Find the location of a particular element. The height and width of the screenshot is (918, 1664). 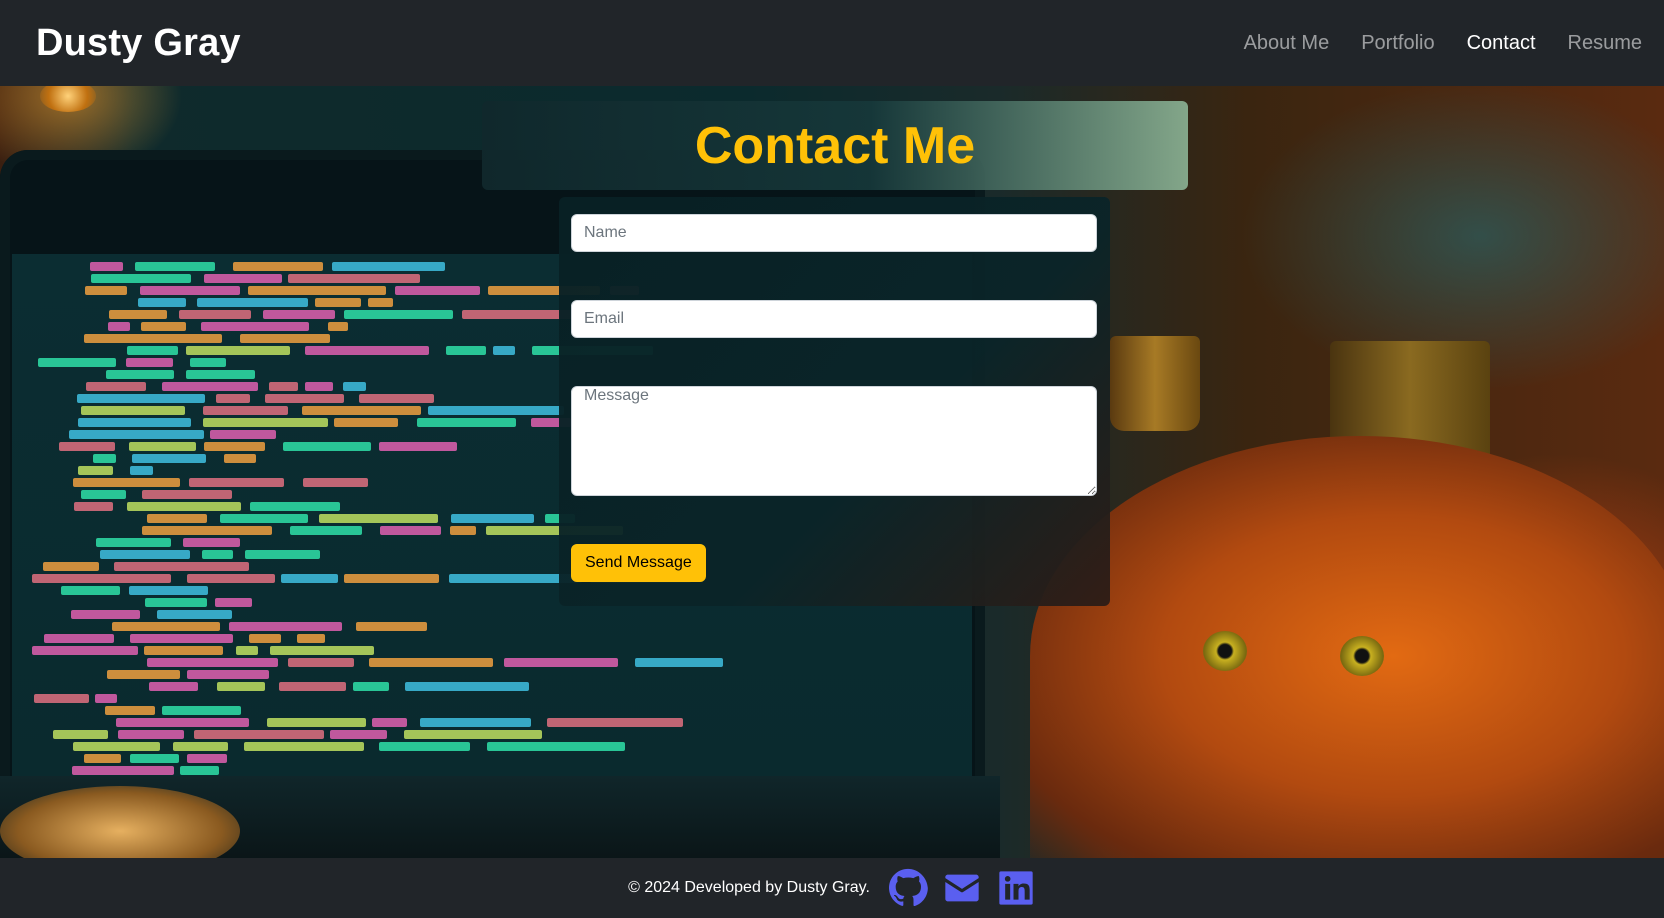

name-input is located at coordinates (834, 233).